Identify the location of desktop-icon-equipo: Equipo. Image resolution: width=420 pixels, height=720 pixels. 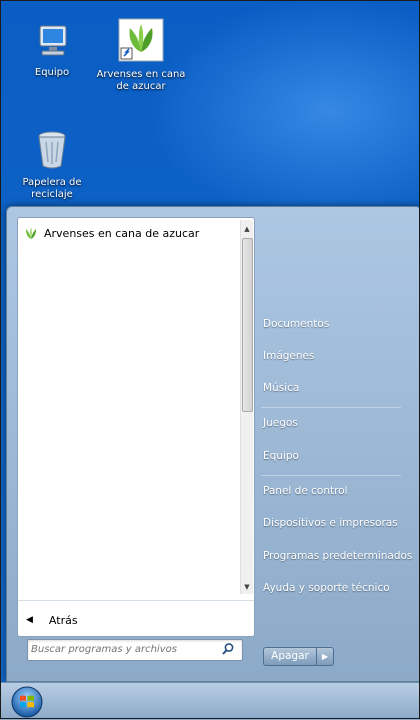
(52, 49).